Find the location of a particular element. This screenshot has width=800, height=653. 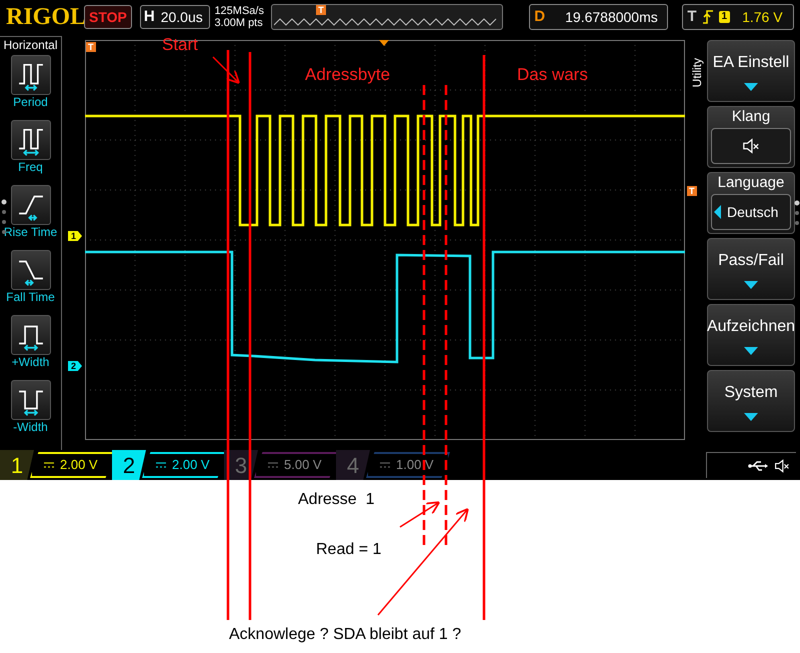

menu-title: Horizontal is located at coordinates (30, 45).